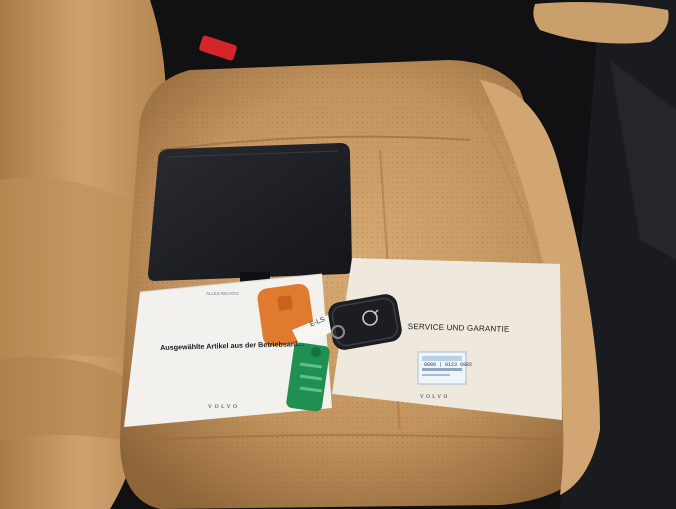 Image resolution: width=676 pixels, height=509 pixels. I want to click on booklet-left-header: ALLES RICHTIG, so click(222, 293).